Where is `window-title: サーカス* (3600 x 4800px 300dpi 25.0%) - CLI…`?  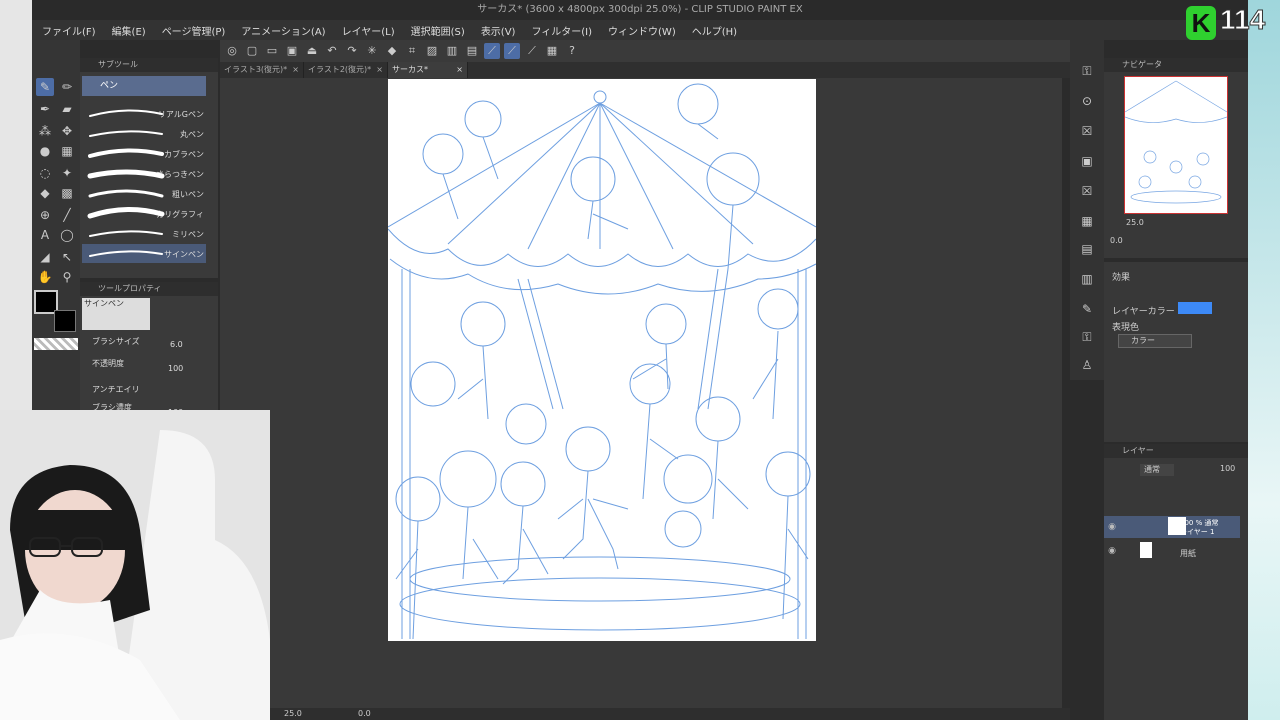 window-title: サーカス* (3600 x 4800px 300dpi 25.0%) - CLI… is located at coordinates (640, 10).